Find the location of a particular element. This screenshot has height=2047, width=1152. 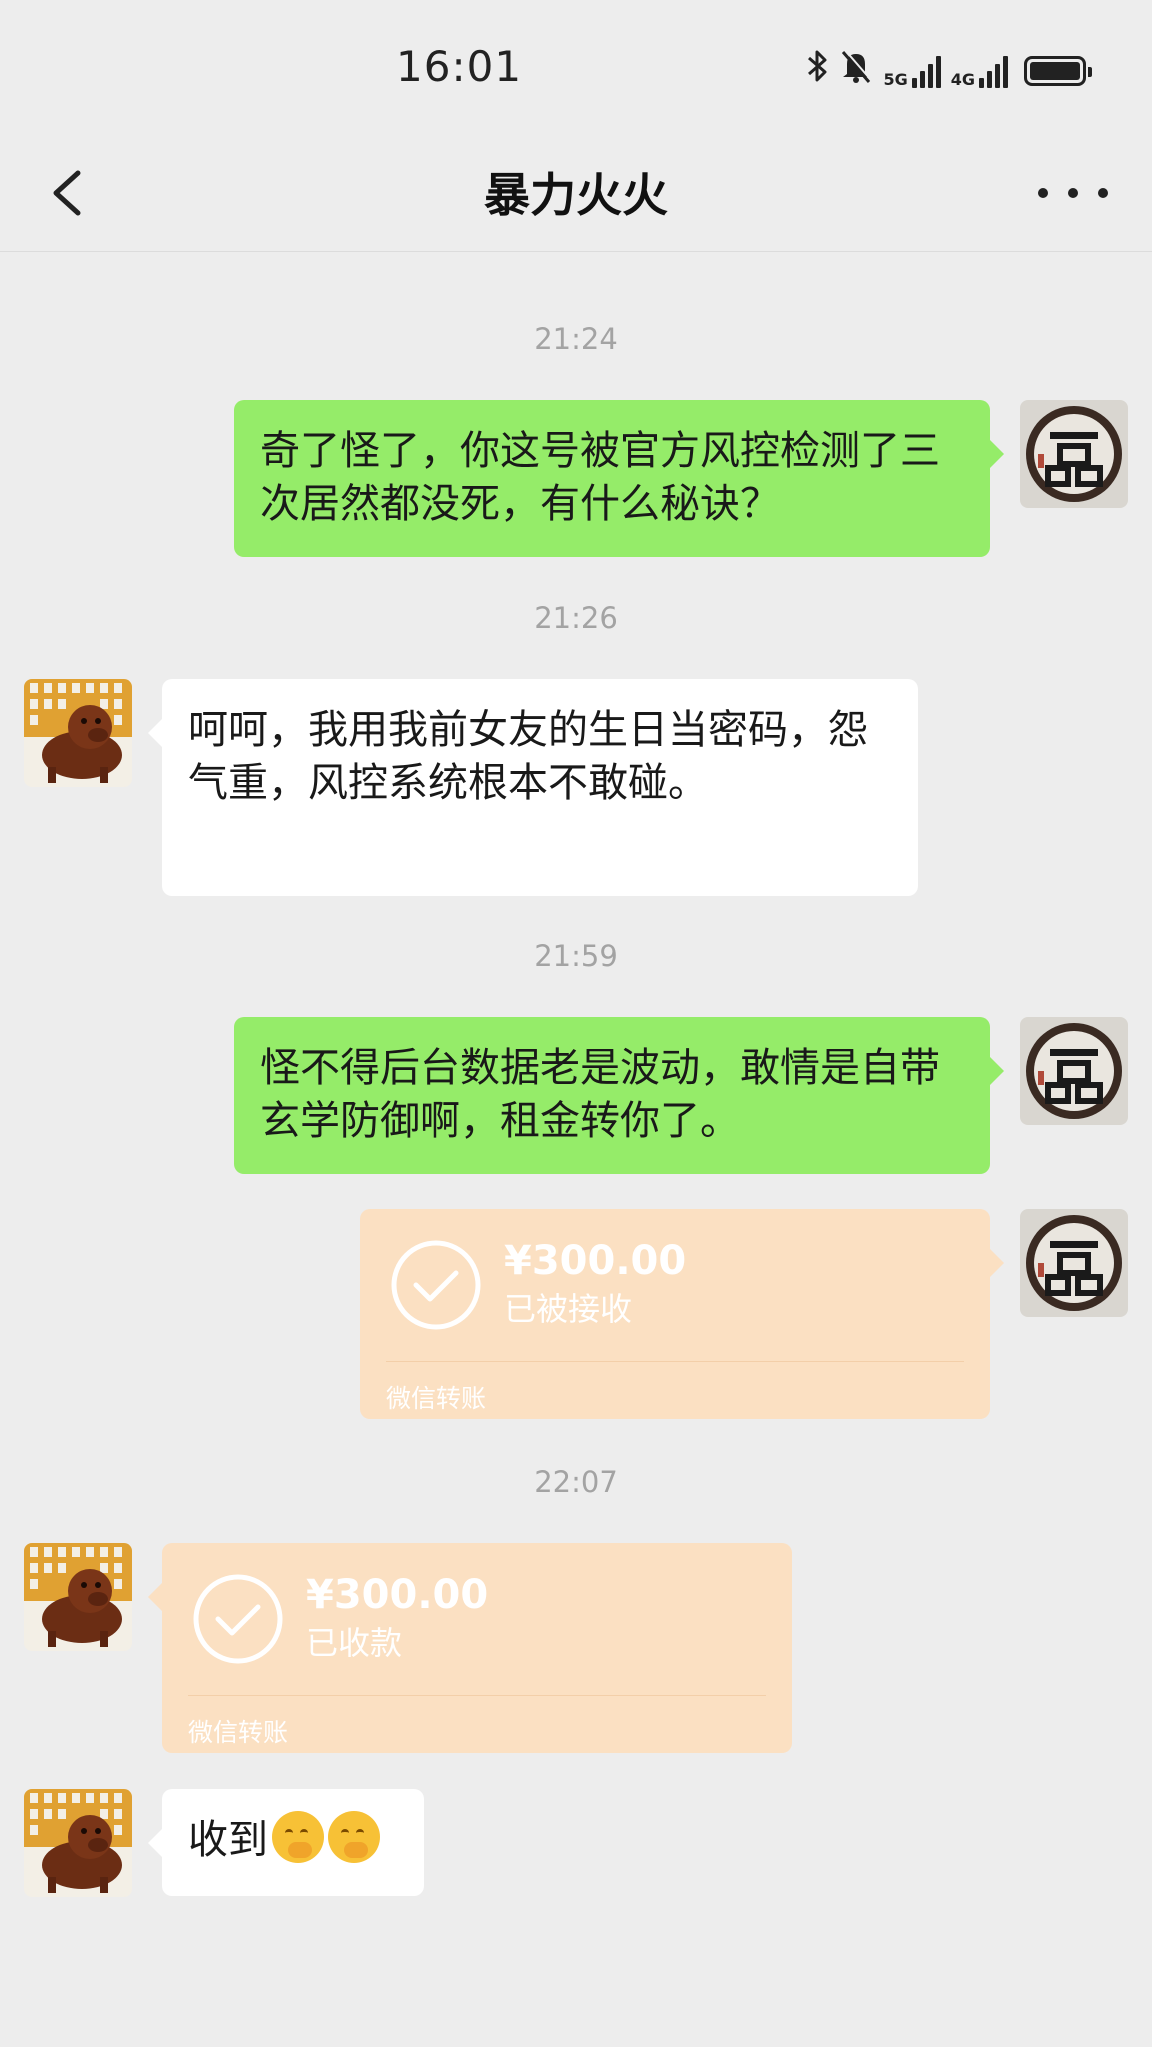

battery-icon is located at coordinates (1058, 70).